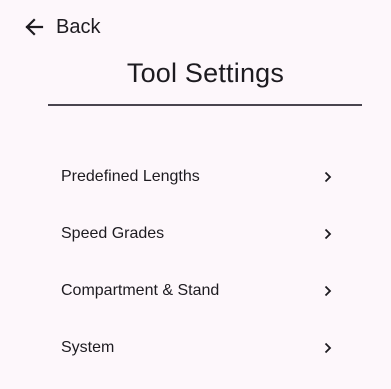  I want to click on menu-item-speed-grades: Speed Grades, so click(195, 235).